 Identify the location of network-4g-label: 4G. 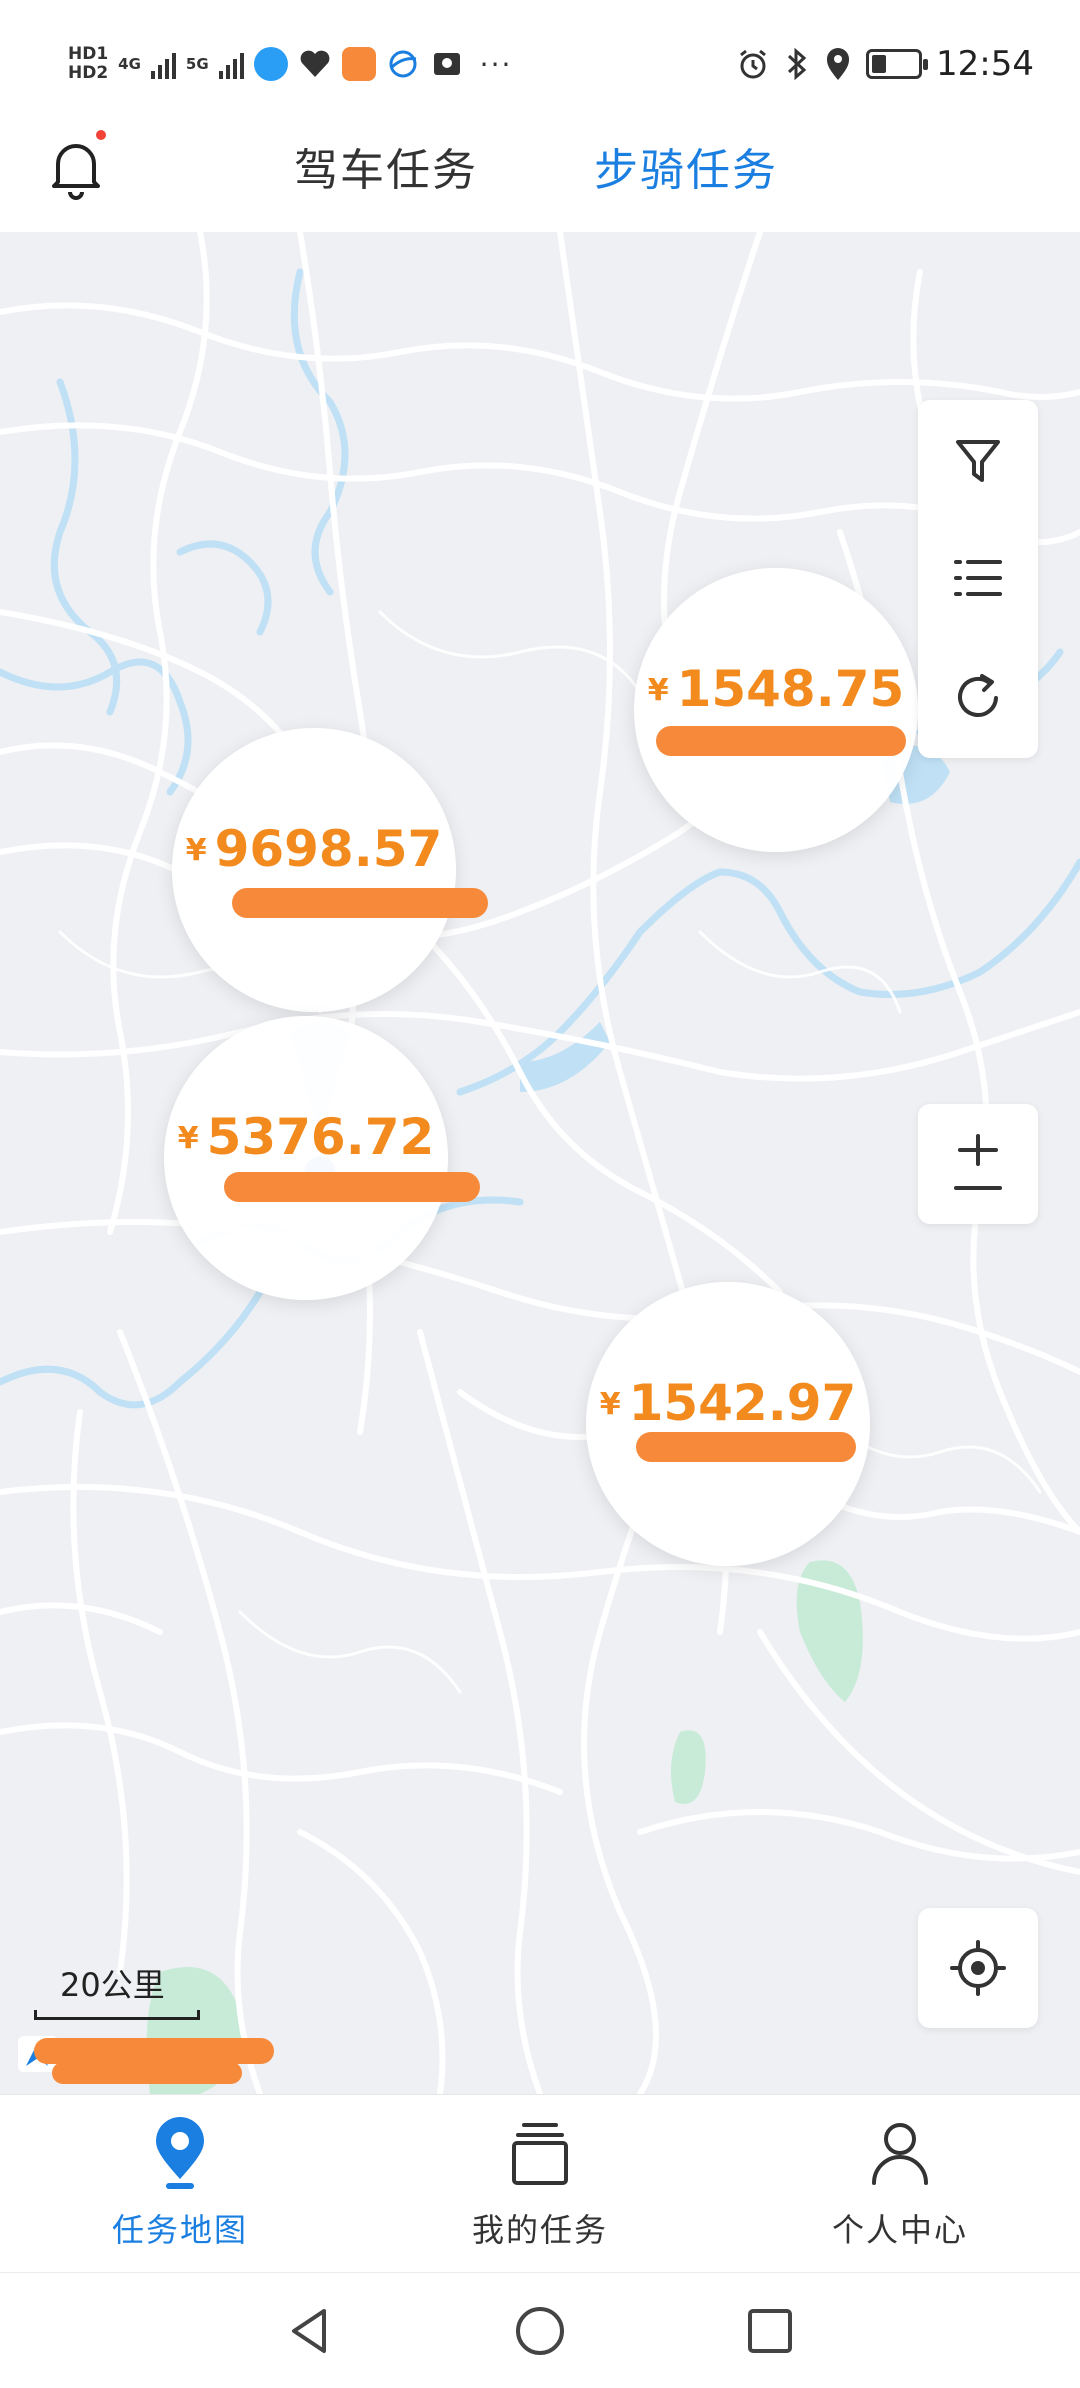
(129, 64).